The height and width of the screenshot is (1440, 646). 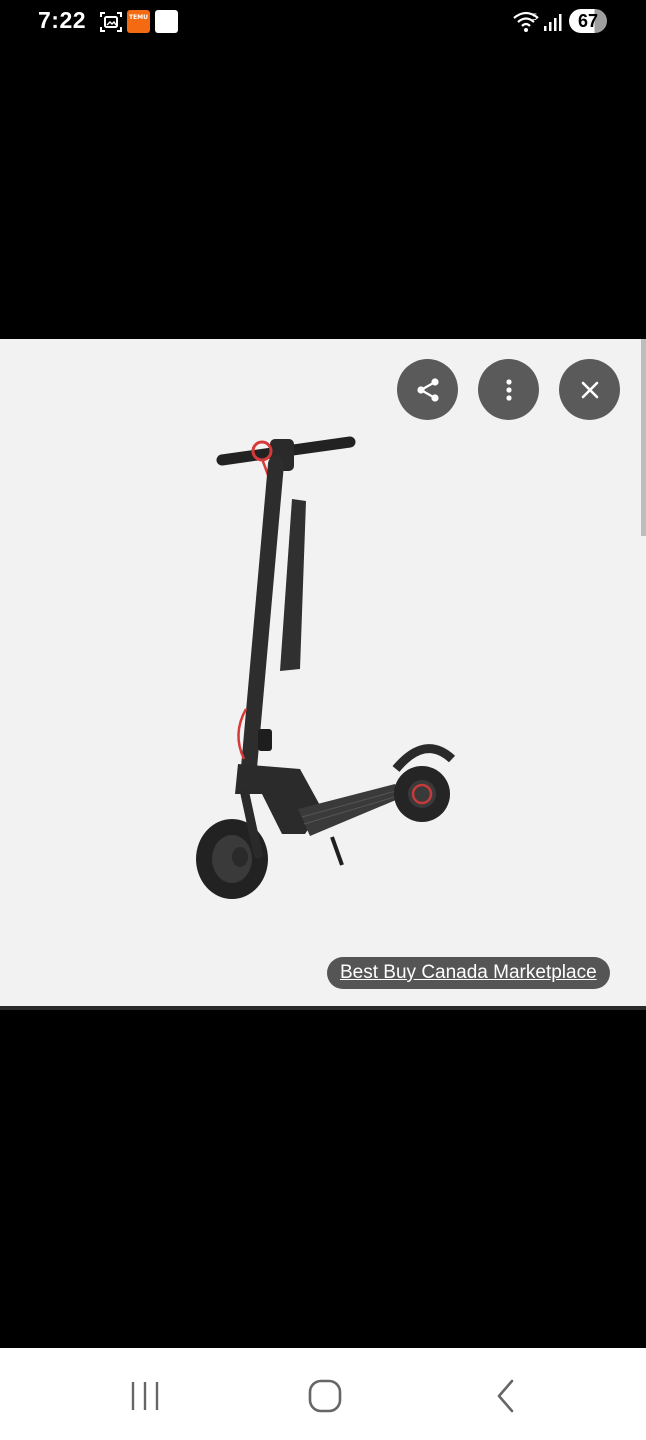 I want to click on screenshot-icon, so click(x=111, y=24).